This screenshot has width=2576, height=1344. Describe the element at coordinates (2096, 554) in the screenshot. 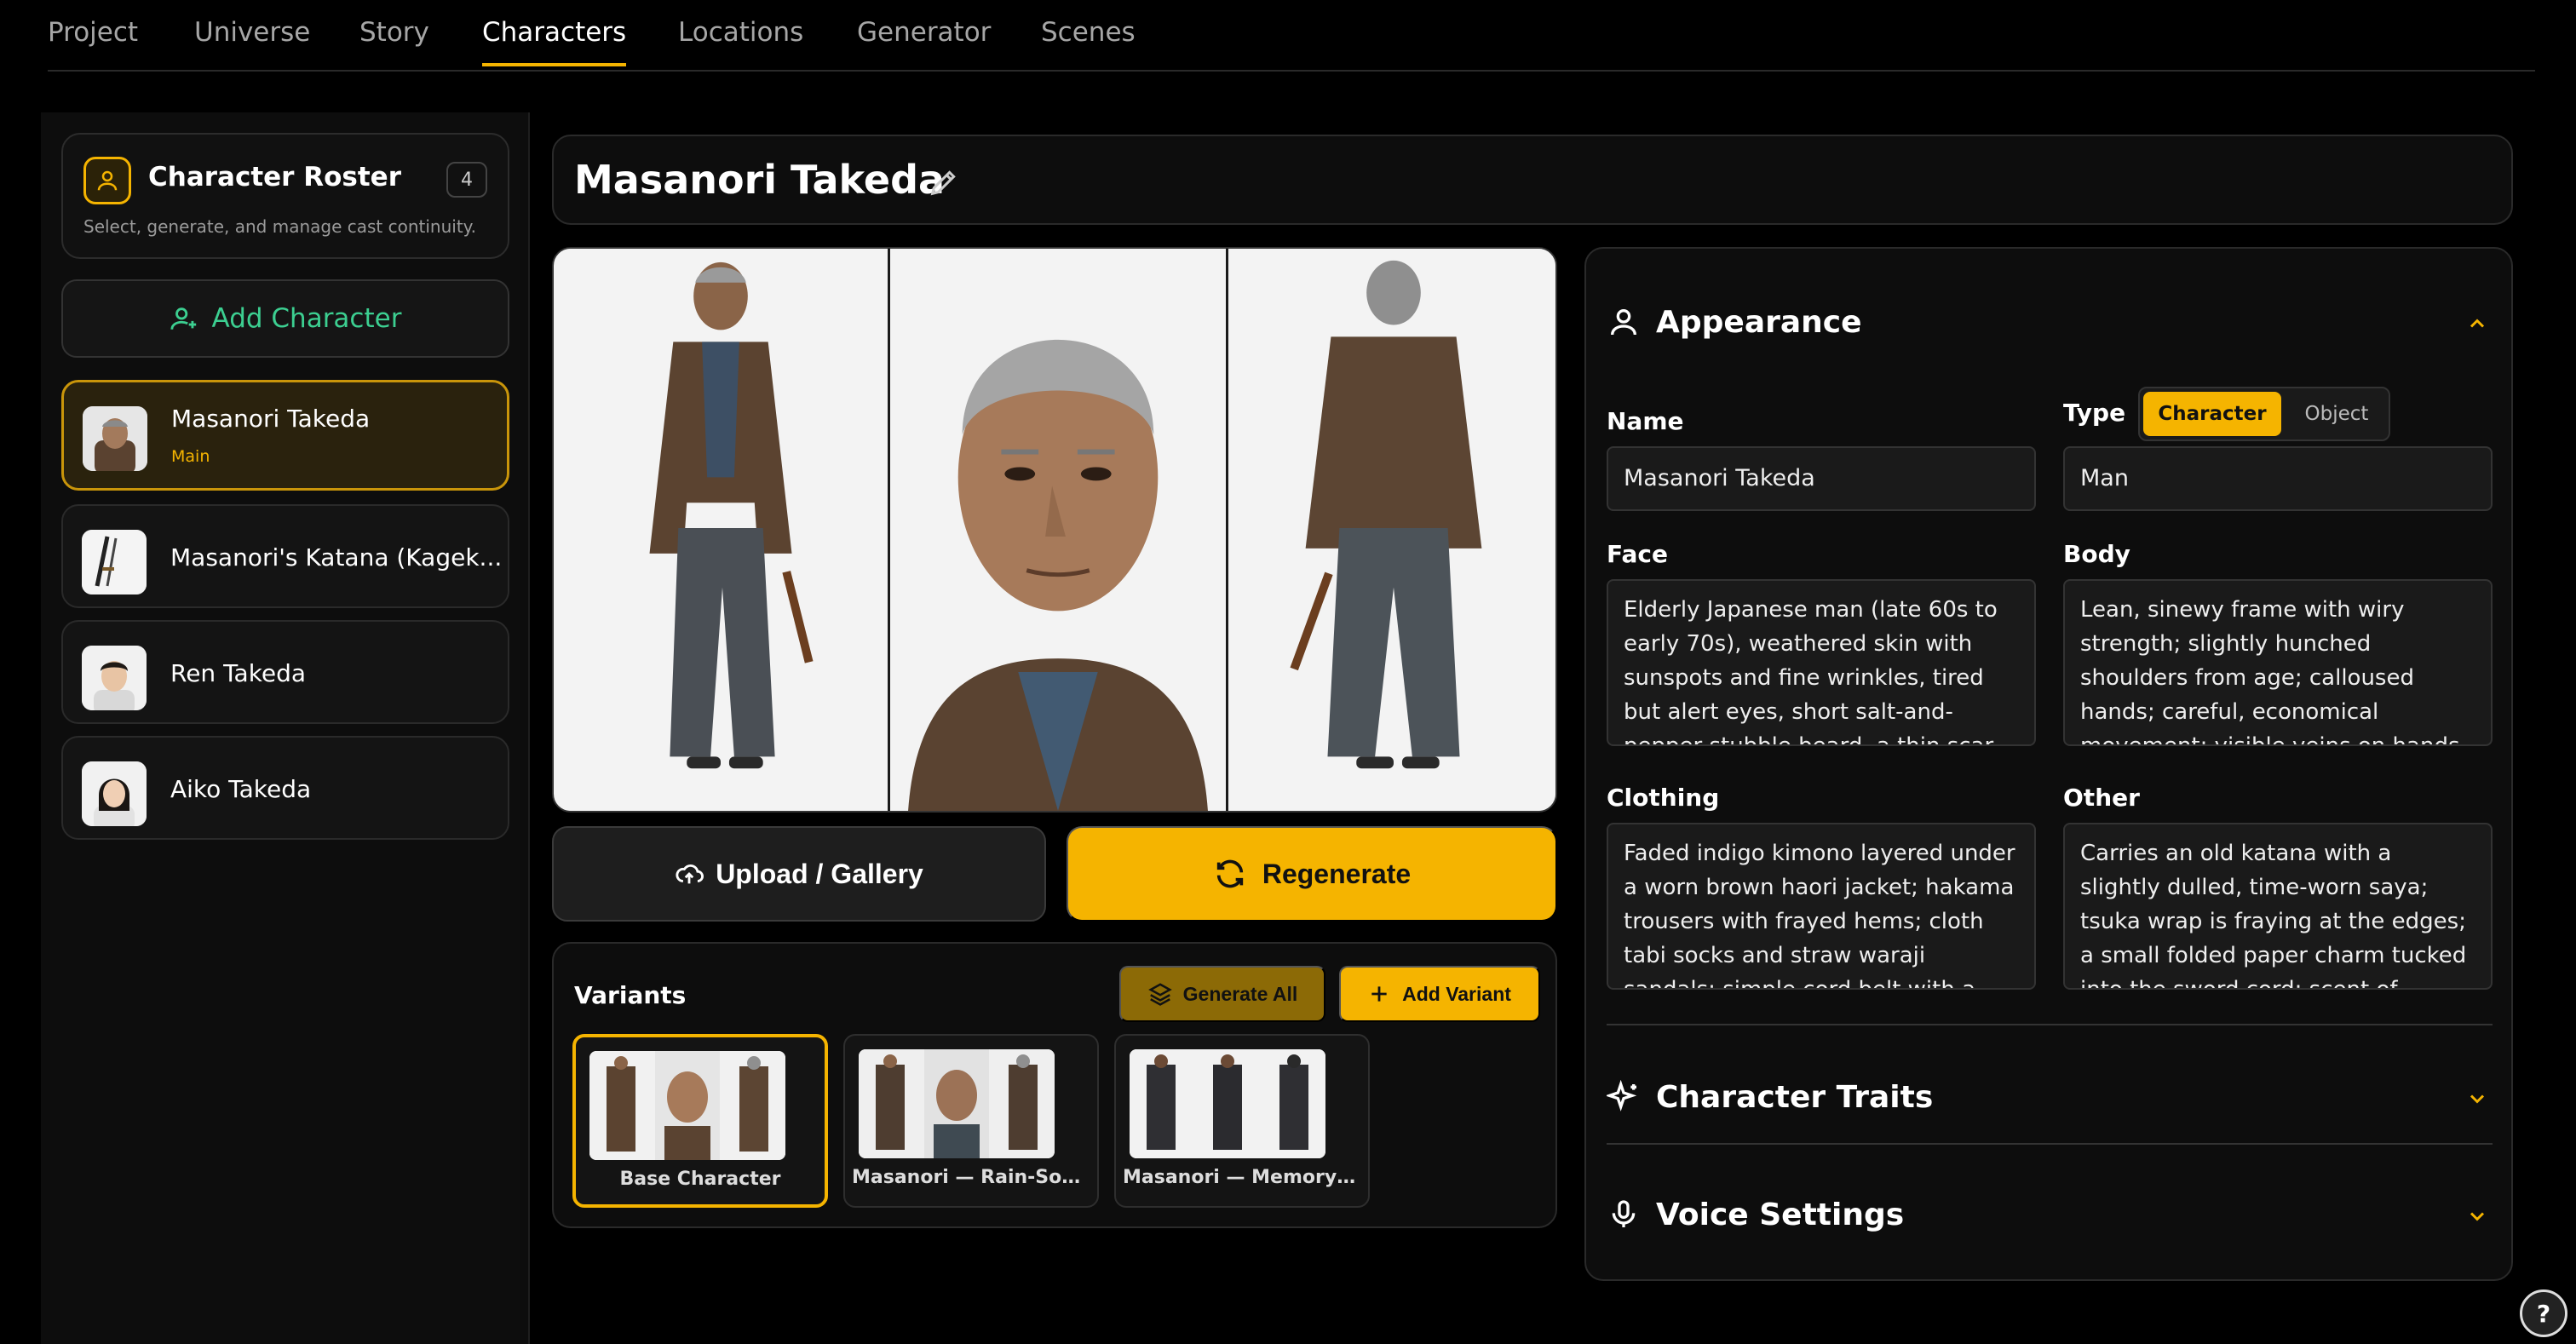

I see `body-label: Body` at that location.